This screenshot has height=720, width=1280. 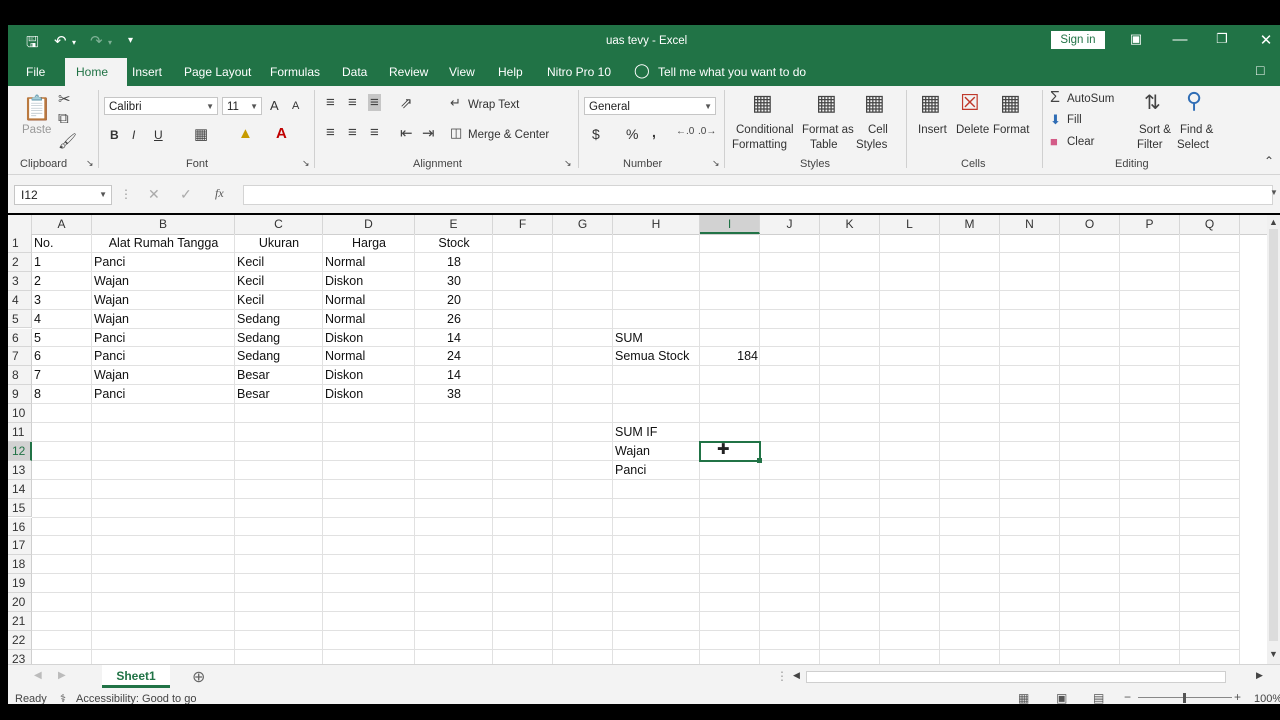 What do you see at coordinates (20, 508) in the screenshot?
I see `row-header-15: 15` at bounding box center [20, 508].